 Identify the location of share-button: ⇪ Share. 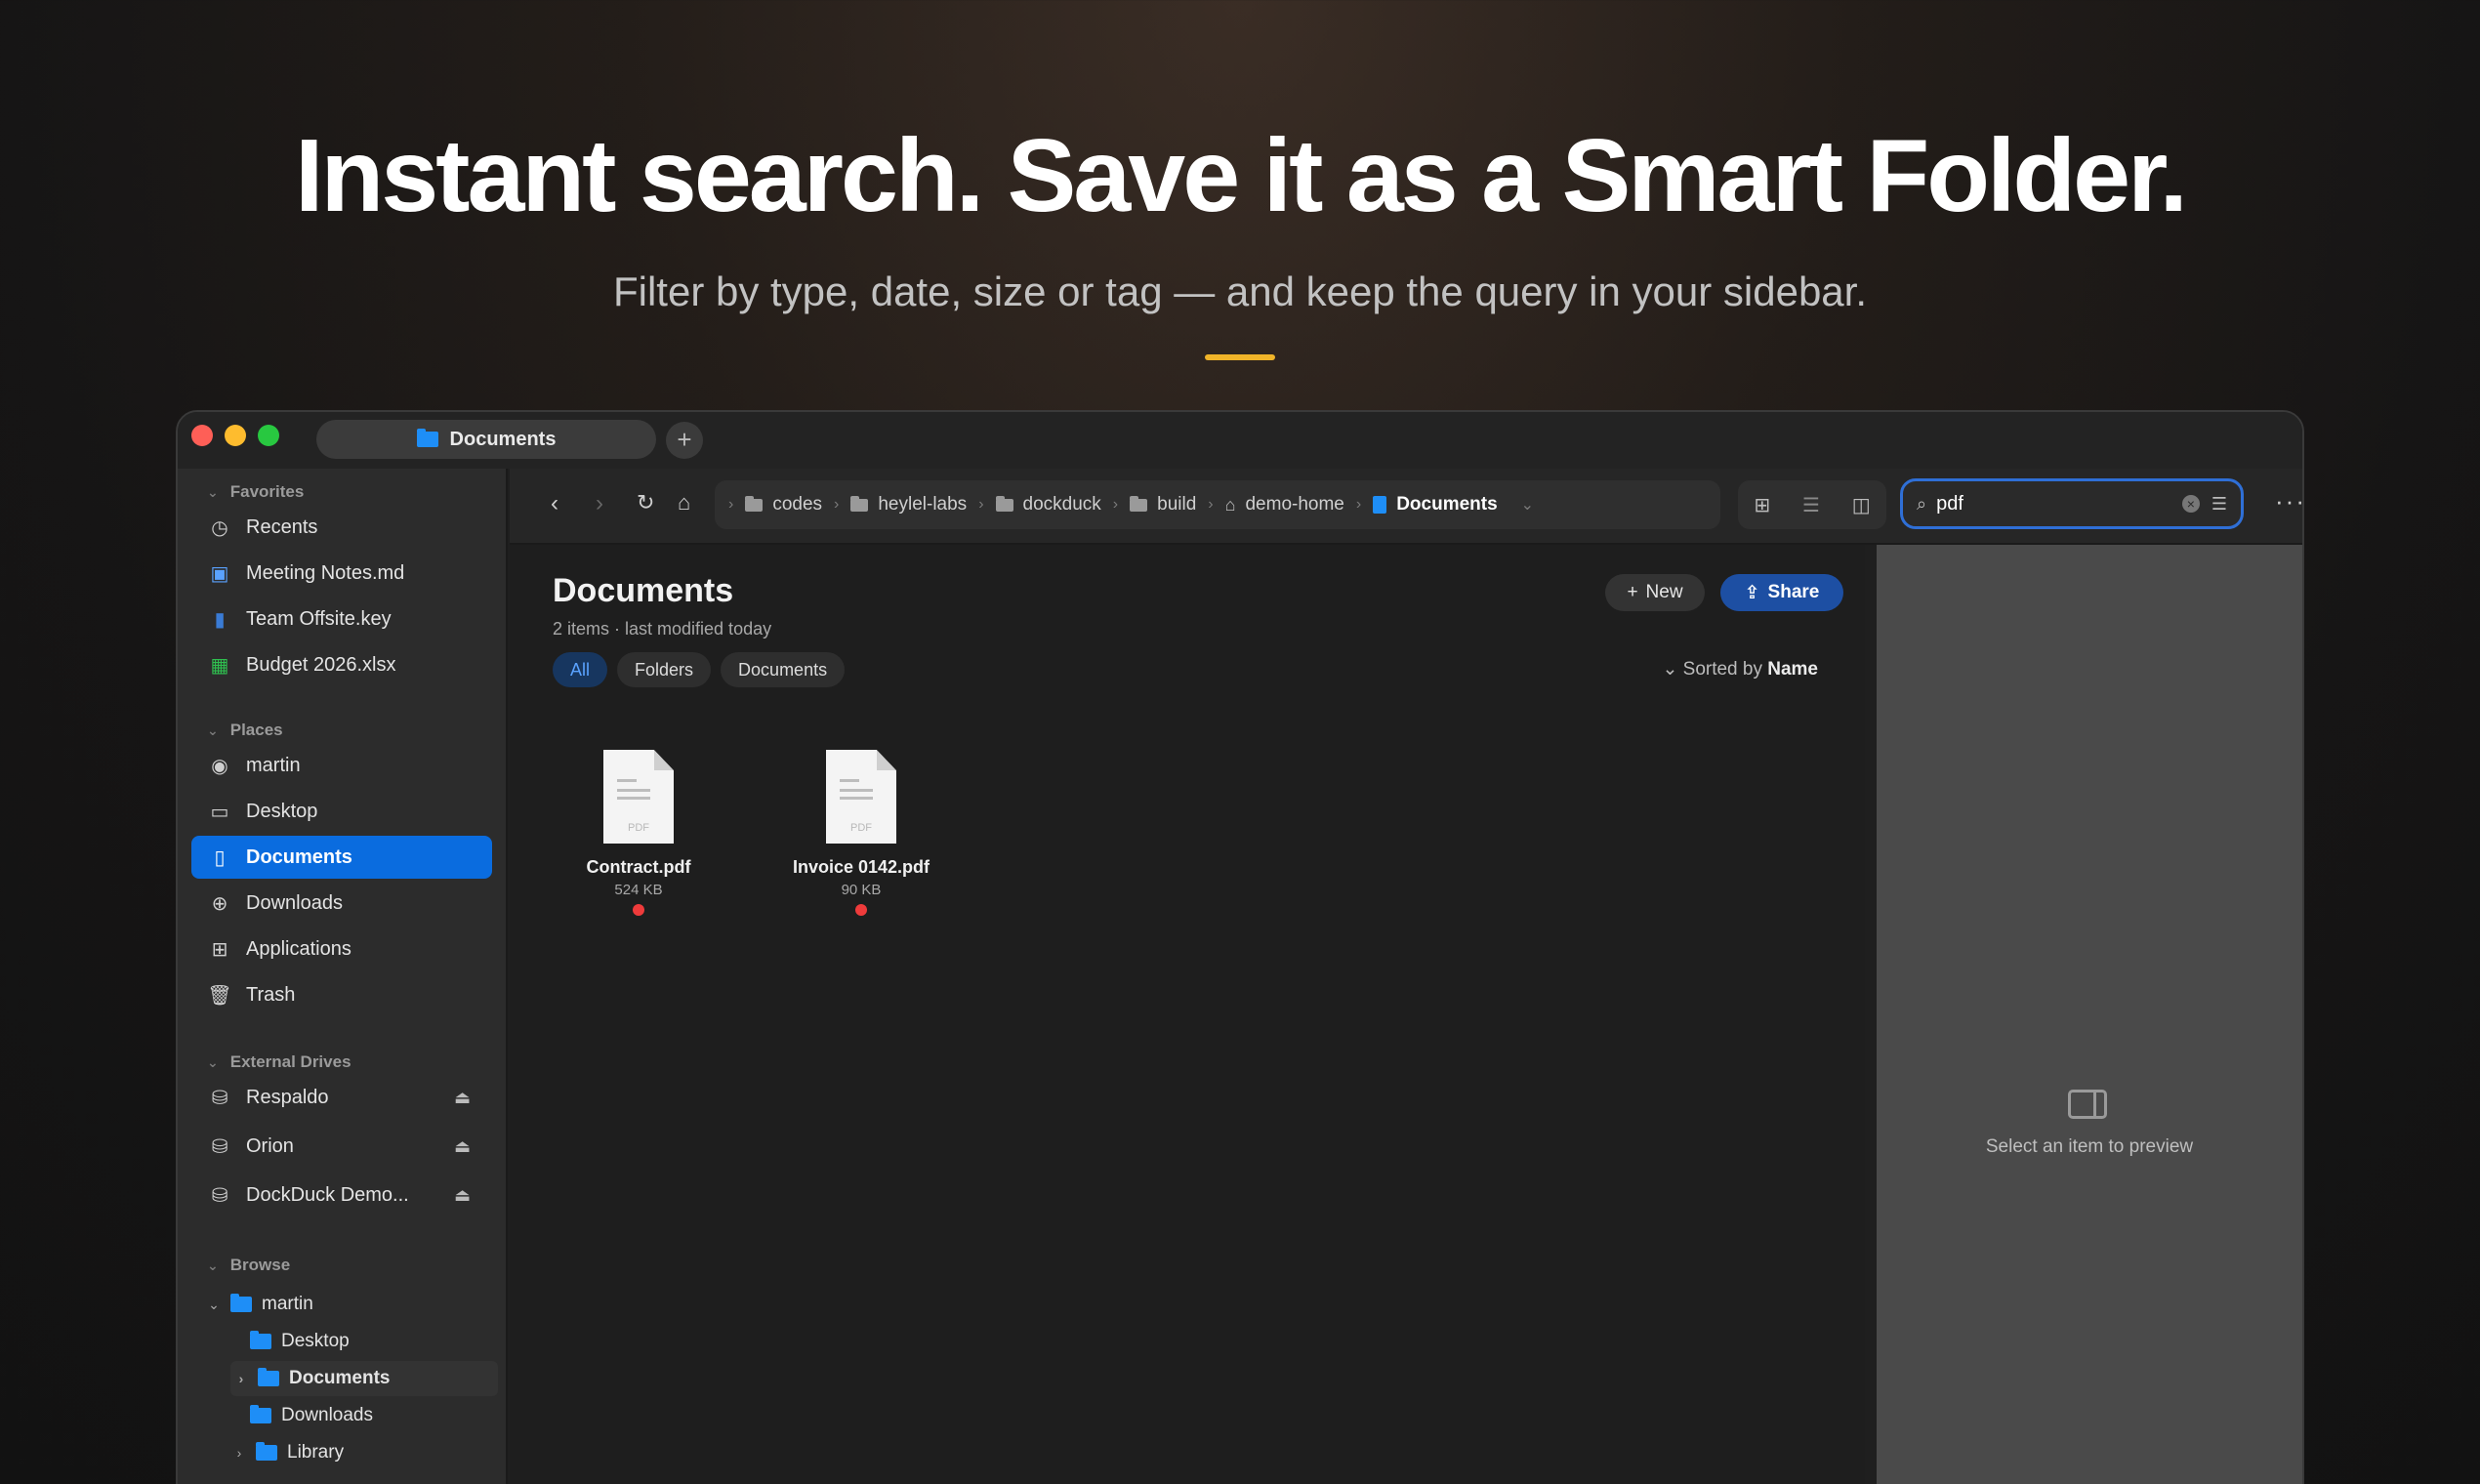
(1781, 593).